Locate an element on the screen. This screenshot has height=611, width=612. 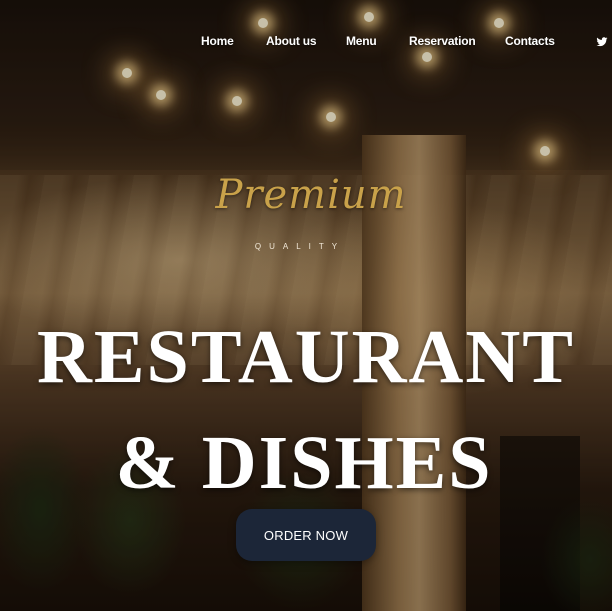
main-nav: Home About us Menu Reservation Contacts is located at coordinates (306, 43).